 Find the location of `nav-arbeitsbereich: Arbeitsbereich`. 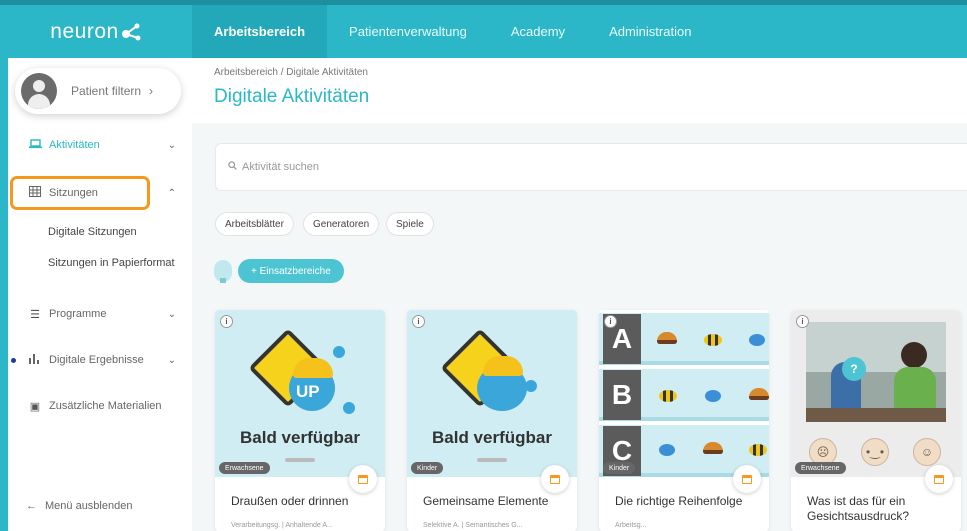

nav-arbeitsbereich: Arbeitsbereich is located at coordinates (260, 31).